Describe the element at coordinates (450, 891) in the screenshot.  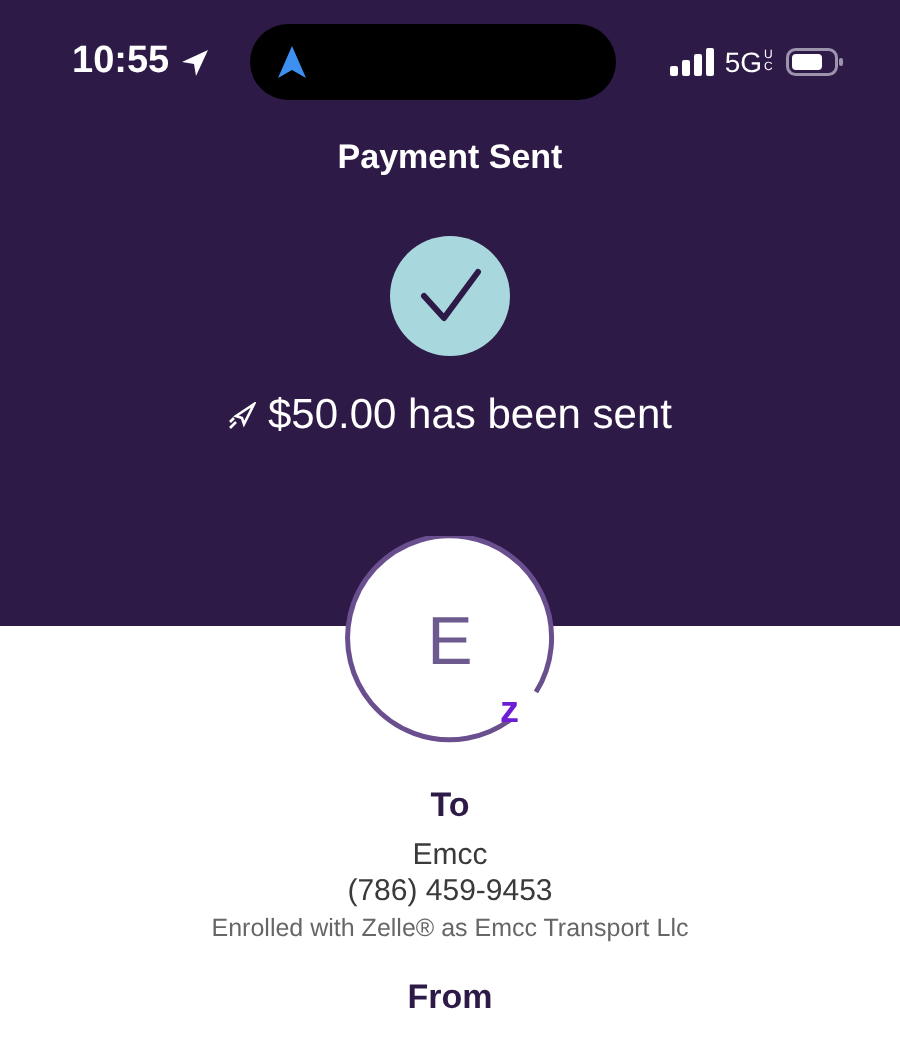
I see `recipient-phone: (786) 459-9453` at that location.